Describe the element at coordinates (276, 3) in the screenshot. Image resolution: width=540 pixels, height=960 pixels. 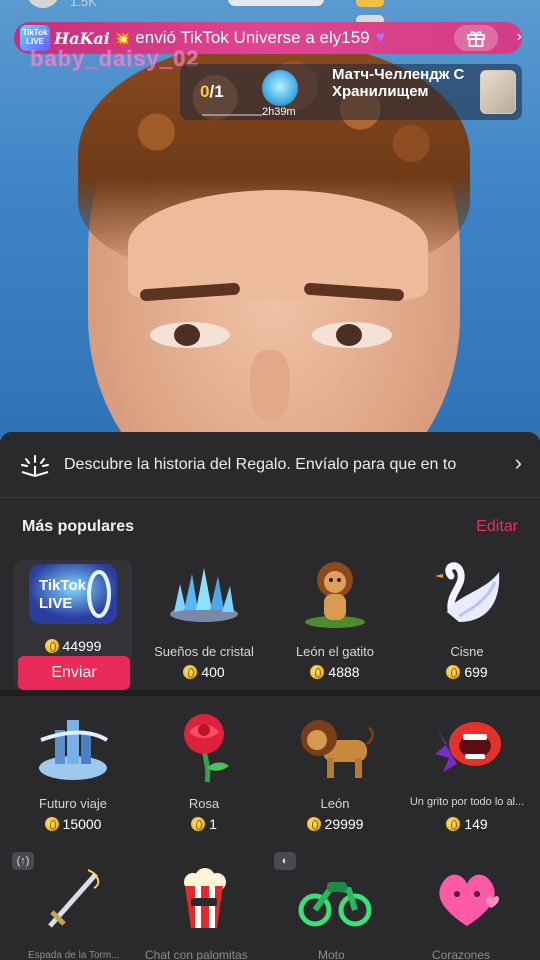
I see `follow-pill` at that location.